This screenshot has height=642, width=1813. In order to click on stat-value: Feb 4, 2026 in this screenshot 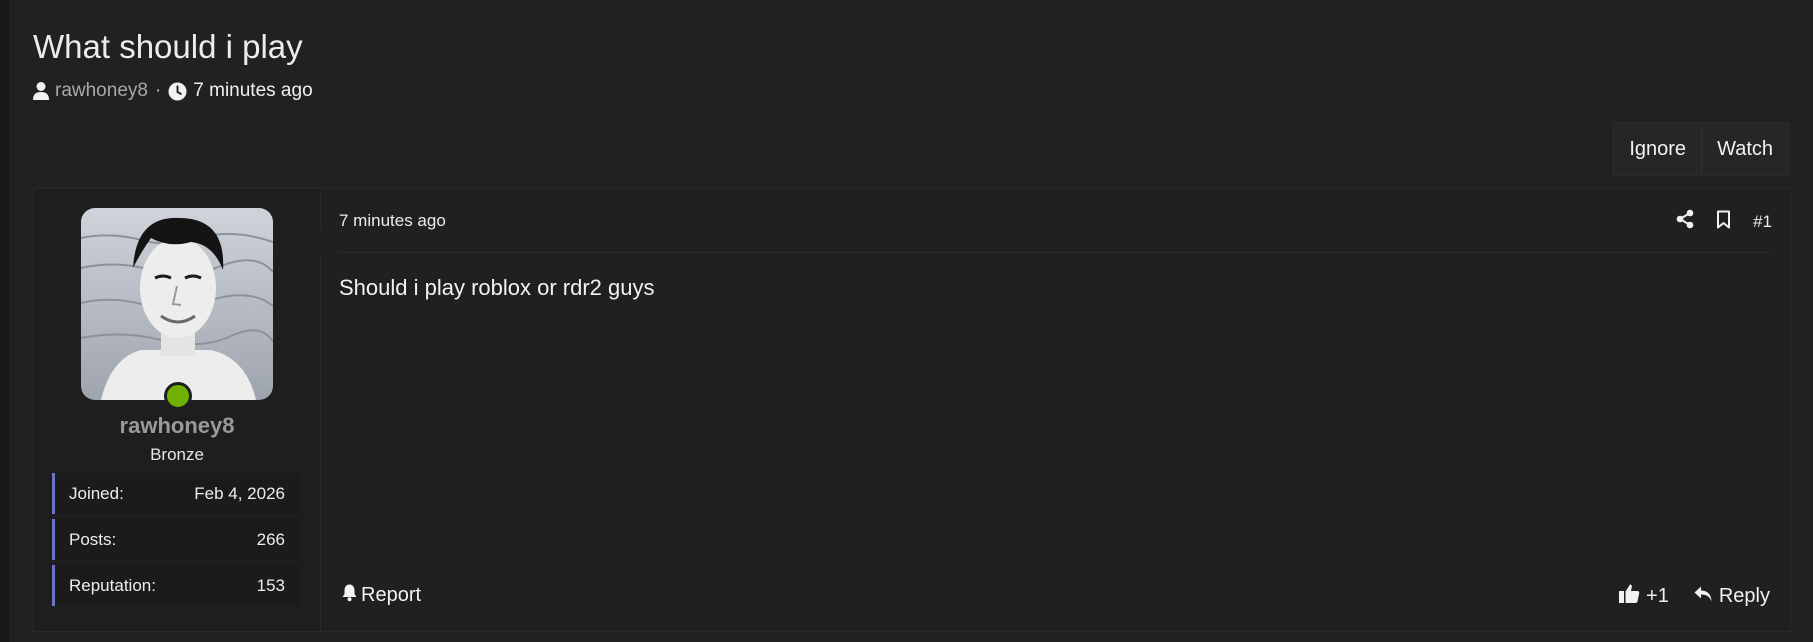, I will do `click(239, 493)`.